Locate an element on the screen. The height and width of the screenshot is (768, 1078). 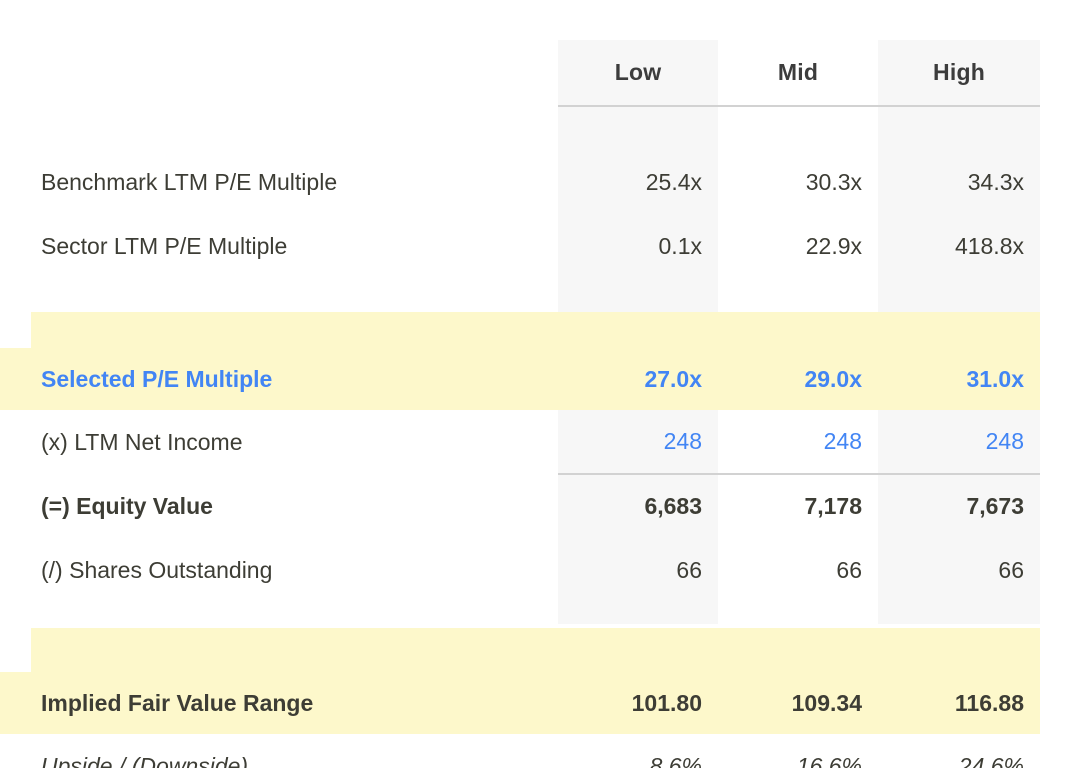
table-row: (x) LTM Net Income 248 248 248 is located at coordinates (520, 442).